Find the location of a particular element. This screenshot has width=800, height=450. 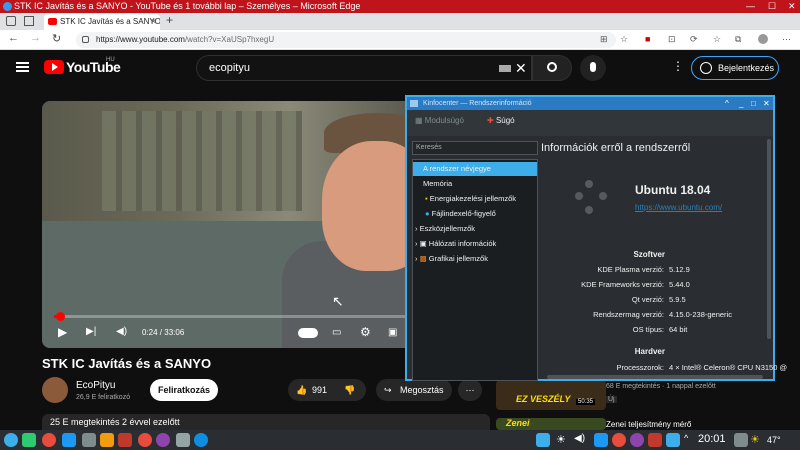

kinfocenter-task-icon is located at coordinates (183, 440).